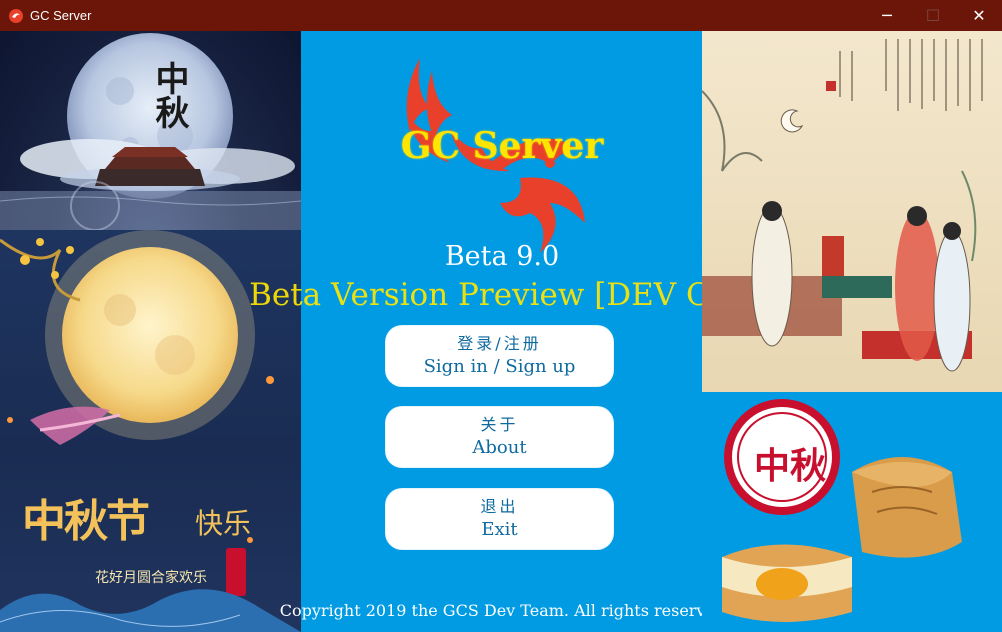 The width and height of the screenshot is (1002, 632). What do you see at coordinates (499, 424) in the screenshot?
I see `about-label-zh: 关于` at bounding box center [499, 424].